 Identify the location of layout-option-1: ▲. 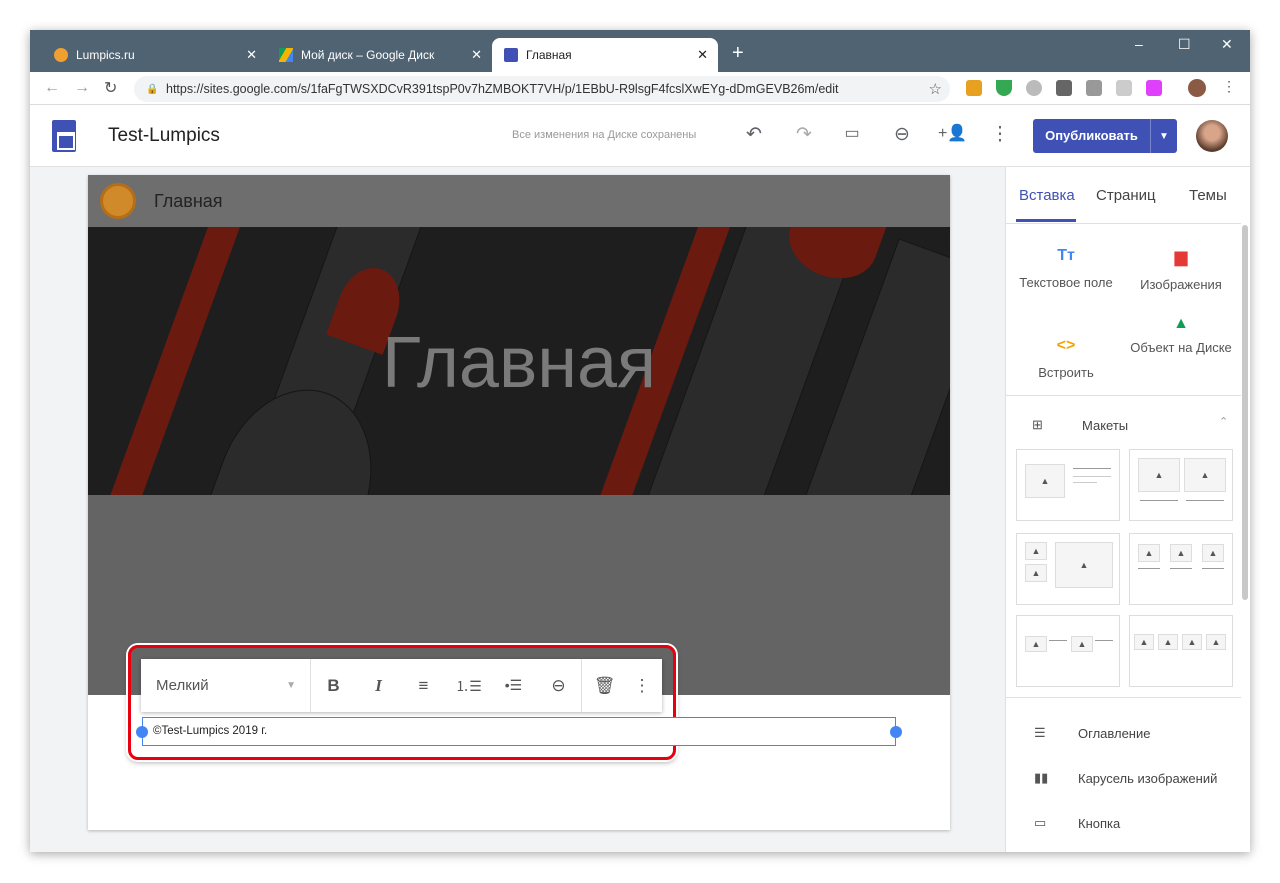
(1068, 485).